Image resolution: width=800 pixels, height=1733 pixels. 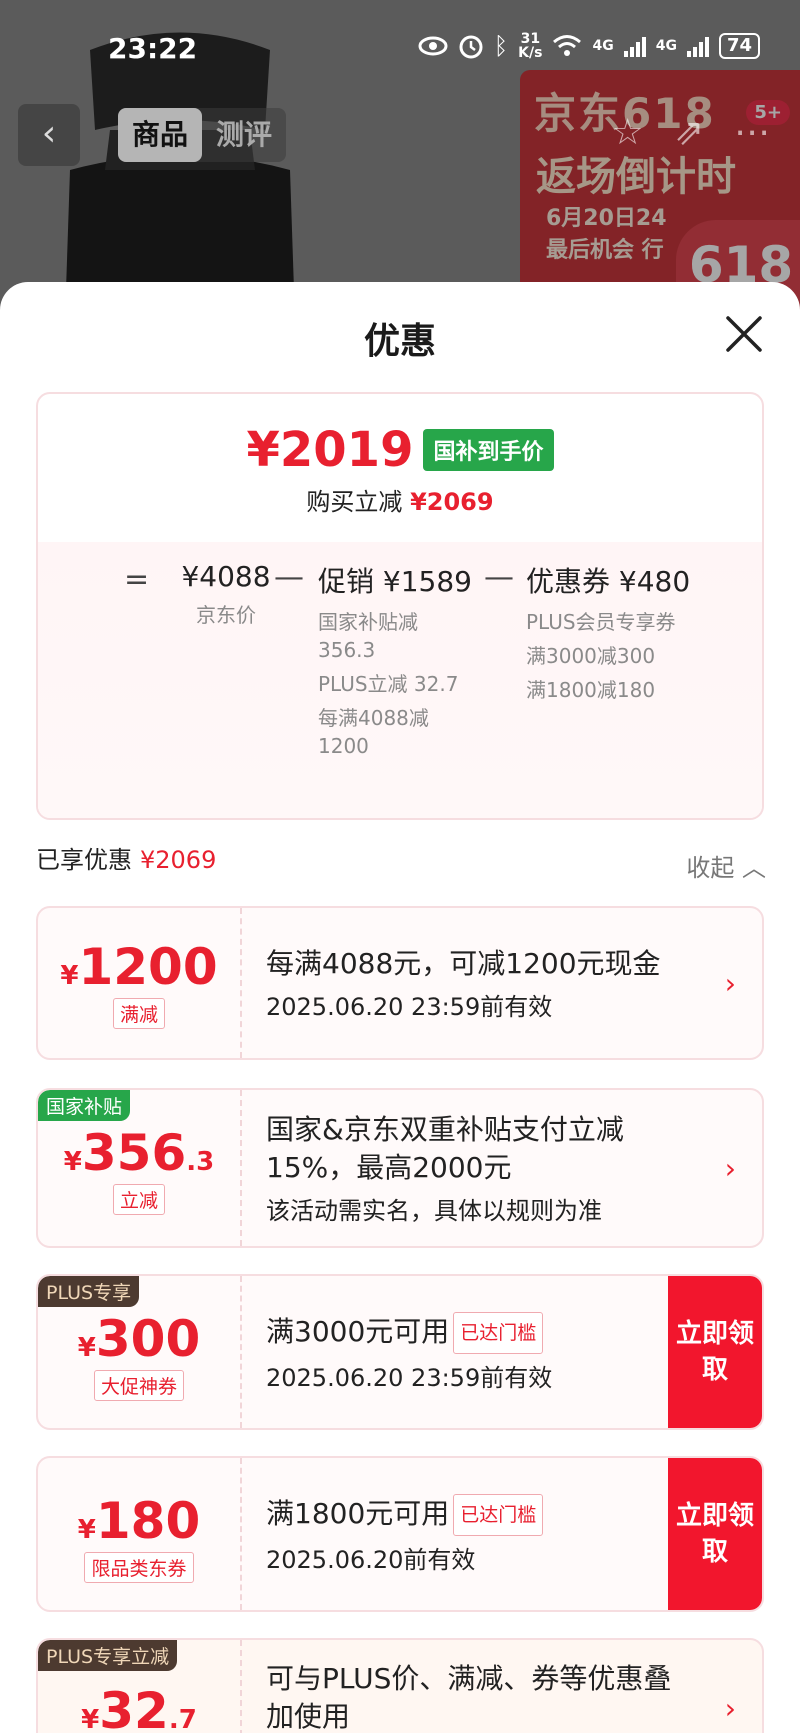 I want to click on coupon-type: 大促神券, so click(x=138, y=1385).